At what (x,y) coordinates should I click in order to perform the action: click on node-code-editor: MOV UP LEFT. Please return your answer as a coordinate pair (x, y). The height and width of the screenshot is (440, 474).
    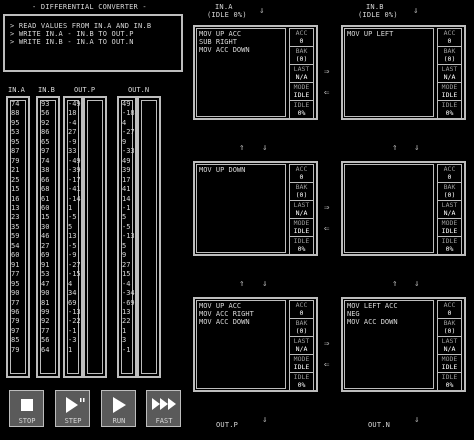
    Looking at the image, I should click on (389, 72).